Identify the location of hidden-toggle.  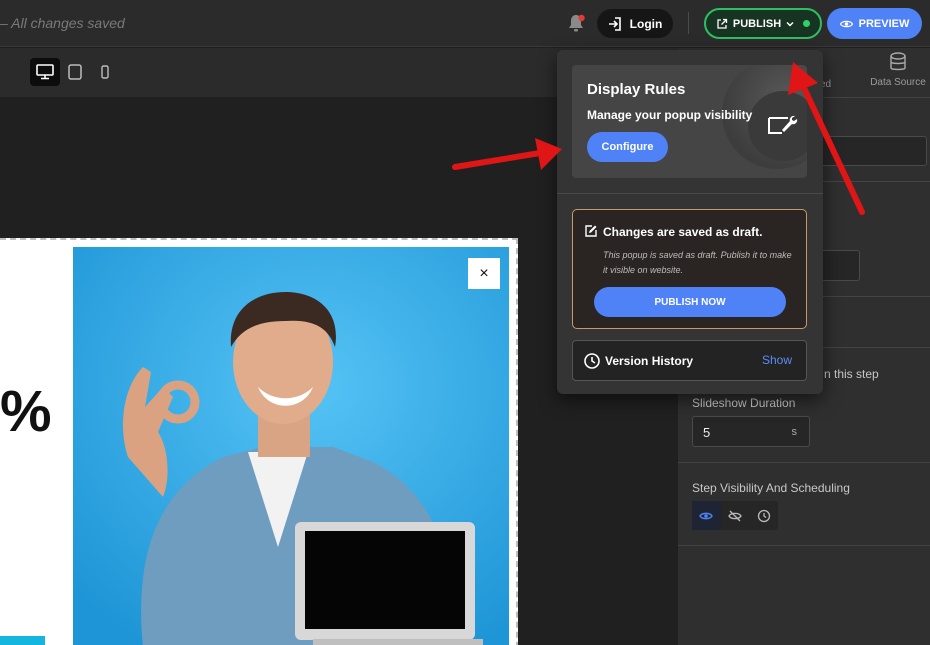
(735, 515).